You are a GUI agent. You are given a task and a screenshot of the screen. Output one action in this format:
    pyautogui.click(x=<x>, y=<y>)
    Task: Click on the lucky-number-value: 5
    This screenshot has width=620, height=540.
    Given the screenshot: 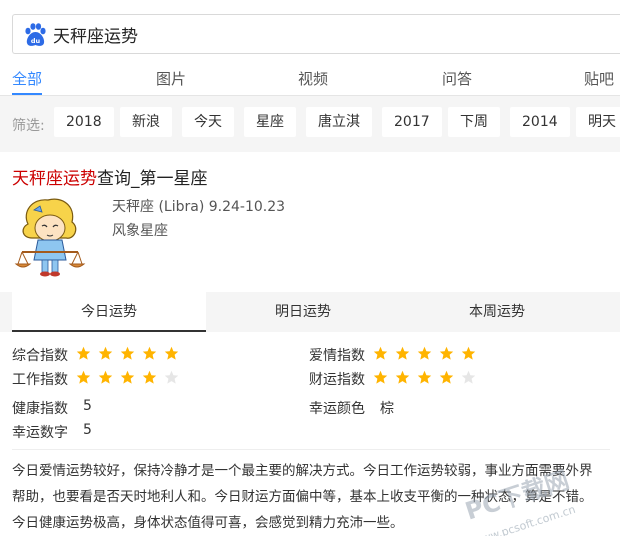 What is the action you would take?
    pyautogui.click(x=87, y=430)
    